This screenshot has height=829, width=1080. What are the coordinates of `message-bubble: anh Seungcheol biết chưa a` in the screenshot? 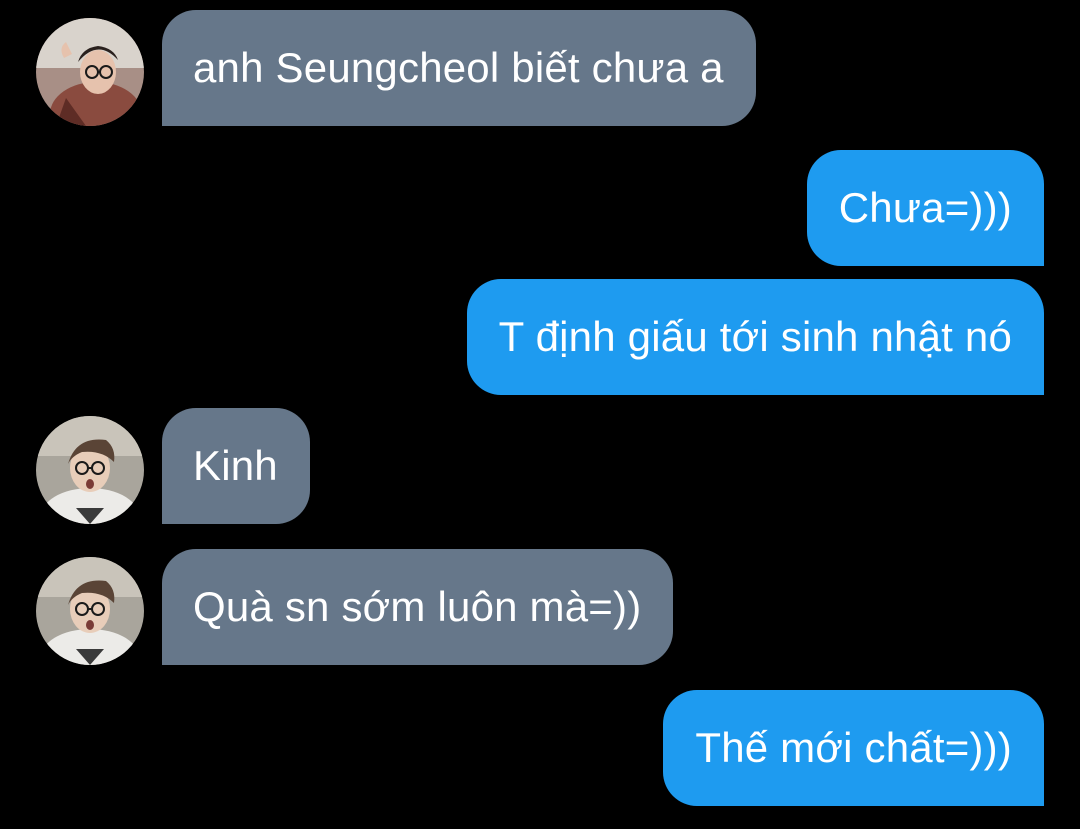 It's located at (459, 68).